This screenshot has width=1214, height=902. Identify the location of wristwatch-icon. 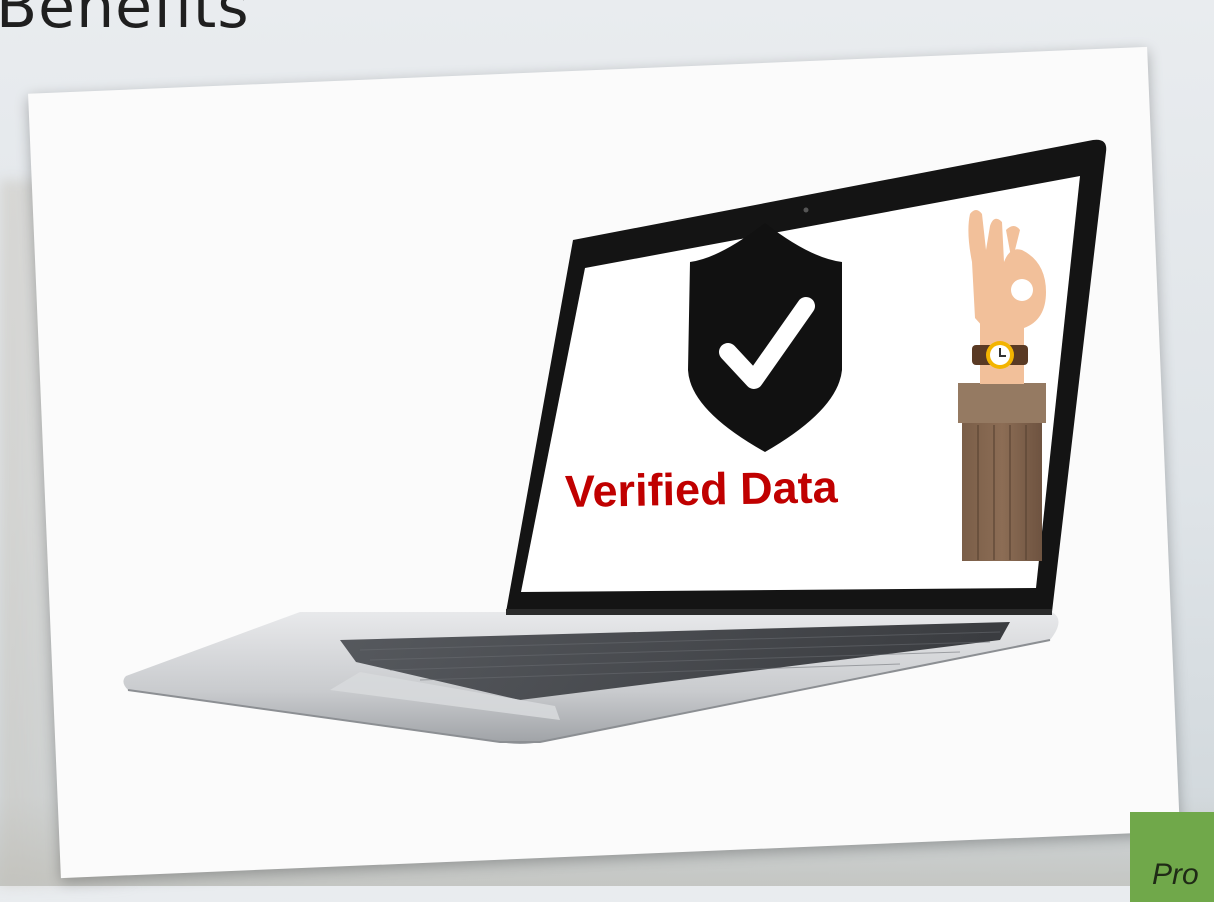
(1000, 355).